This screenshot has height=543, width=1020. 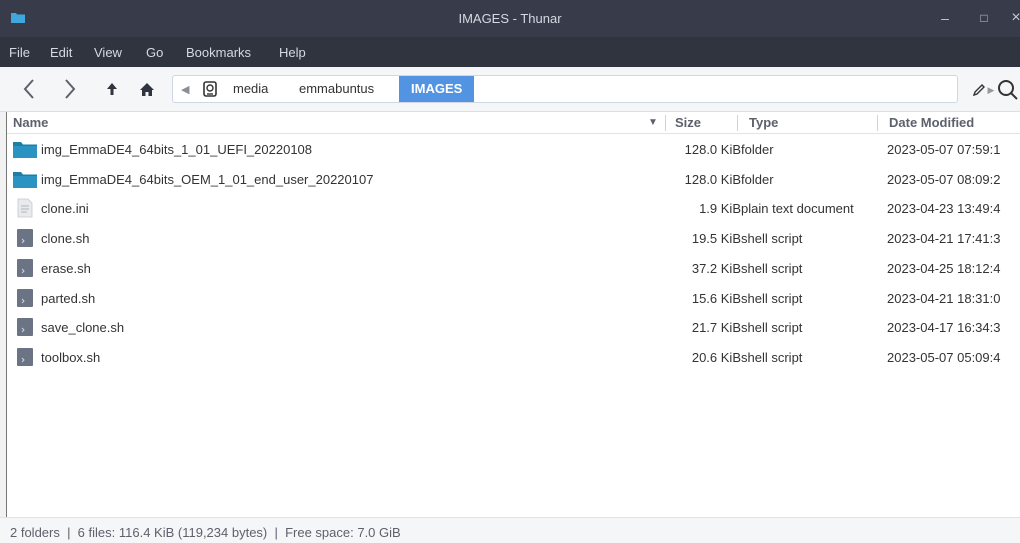 I want to click on column-header-type: Type, so click(x=763, y=122).